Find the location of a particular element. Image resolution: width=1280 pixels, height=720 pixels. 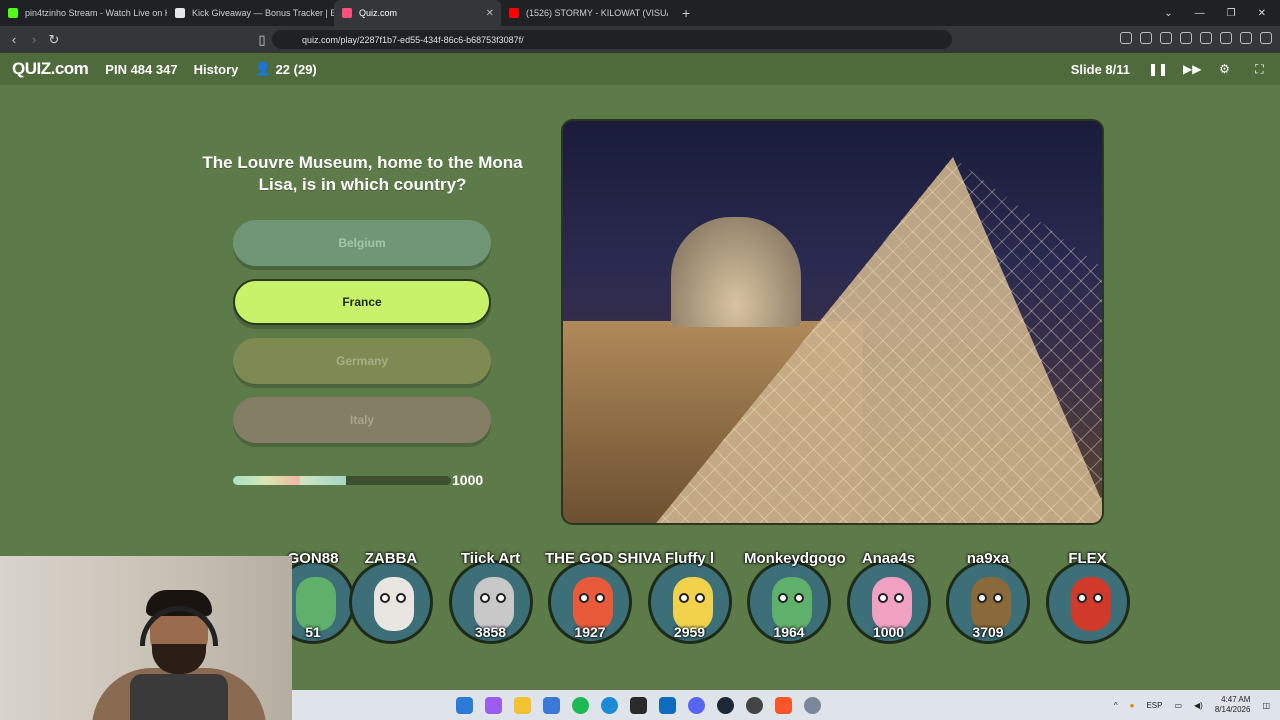

skip-icon: ▶▶ is located at coordinates (1192, 69).